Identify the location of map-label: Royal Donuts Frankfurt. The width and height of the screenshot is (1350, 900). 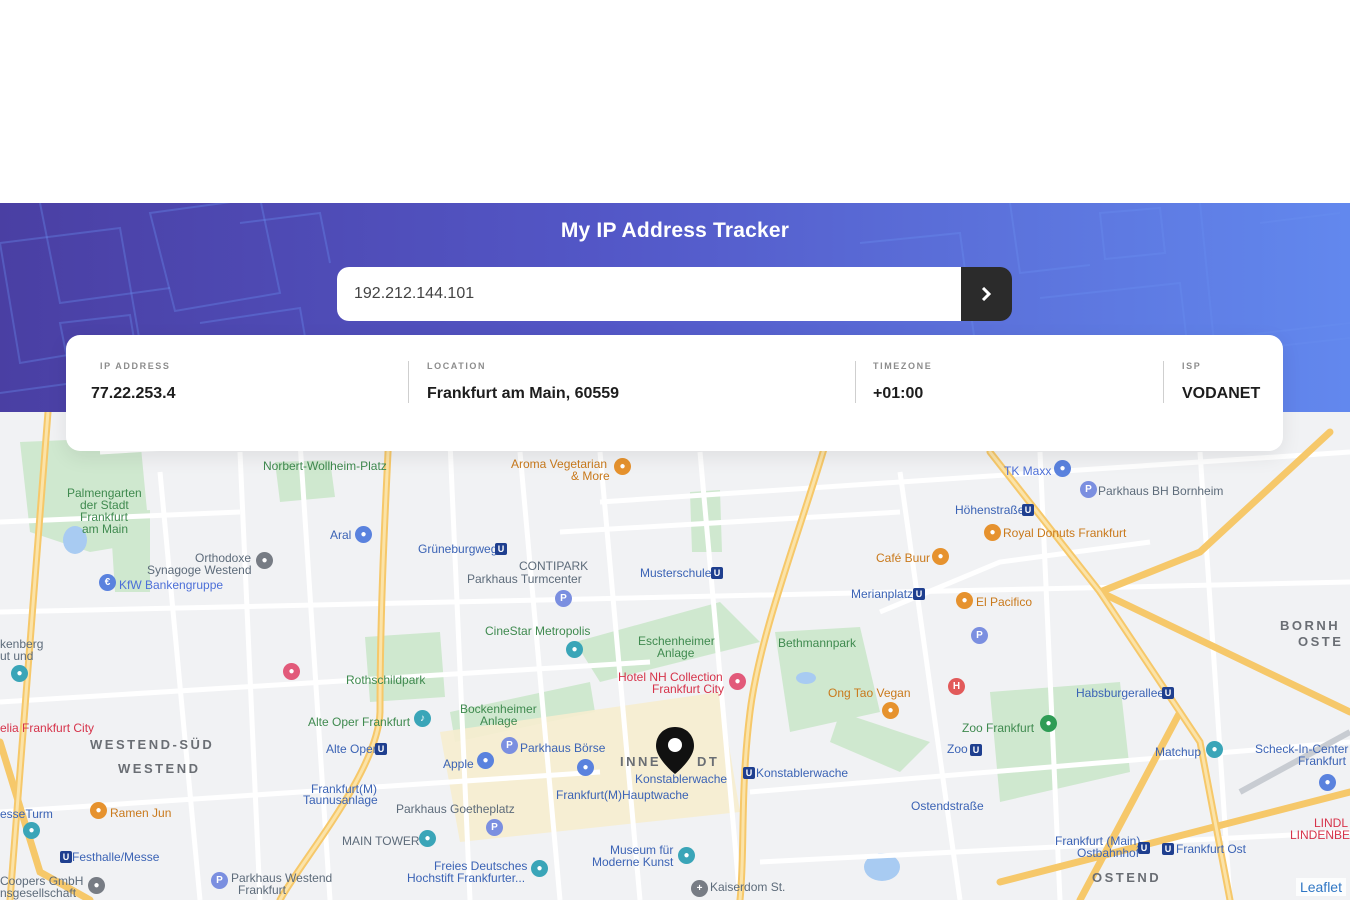
(1065, 533).